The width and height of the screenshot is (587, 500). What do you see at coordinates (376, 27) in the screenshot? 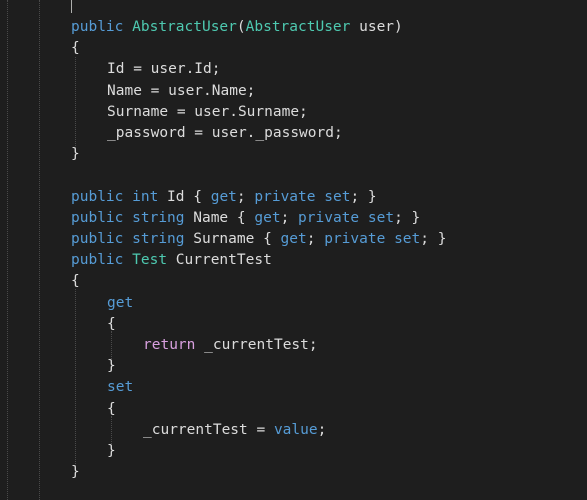
I see `code-token: user)` at bounding box center [376, 27].